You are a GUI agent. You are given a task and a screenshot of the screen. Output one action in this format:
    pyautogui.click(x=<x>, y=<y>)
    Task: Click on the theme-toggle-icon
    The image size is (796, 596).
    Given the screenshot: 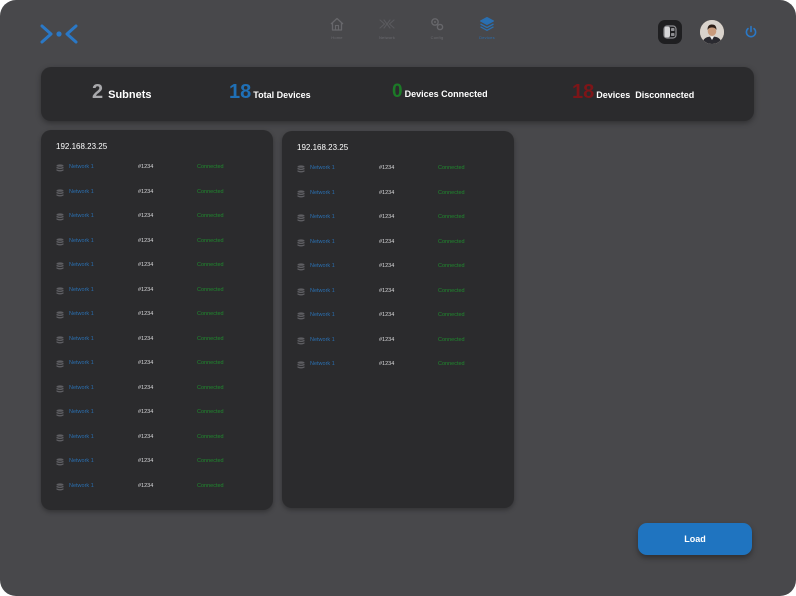 What is the action you would take?
    pyautogui.click(x=670, y=32)
    